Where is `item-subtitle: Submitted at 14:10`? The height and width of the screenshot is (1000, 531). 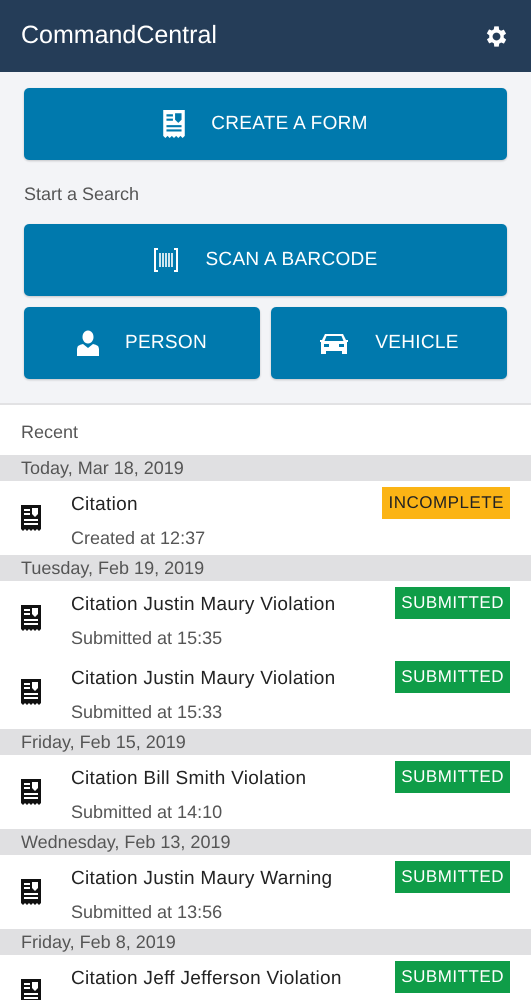 item-subtitle: Submitted at 14:10 is located at coordinates (147, 812).